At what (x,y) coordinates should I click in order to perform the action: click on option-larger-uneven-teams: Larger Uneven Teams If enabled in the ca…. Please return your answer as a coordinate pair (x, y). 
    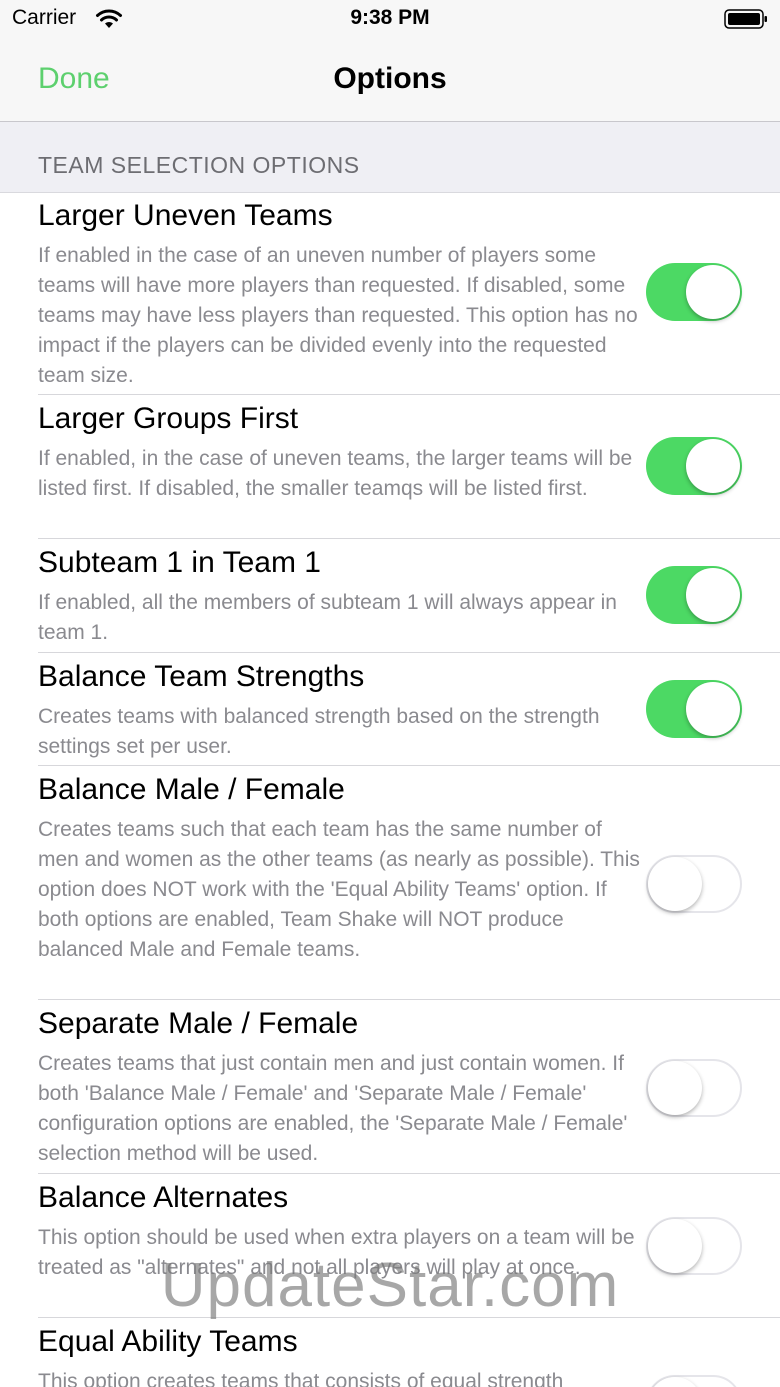
    Looking at the image, I should click on (390, 294).